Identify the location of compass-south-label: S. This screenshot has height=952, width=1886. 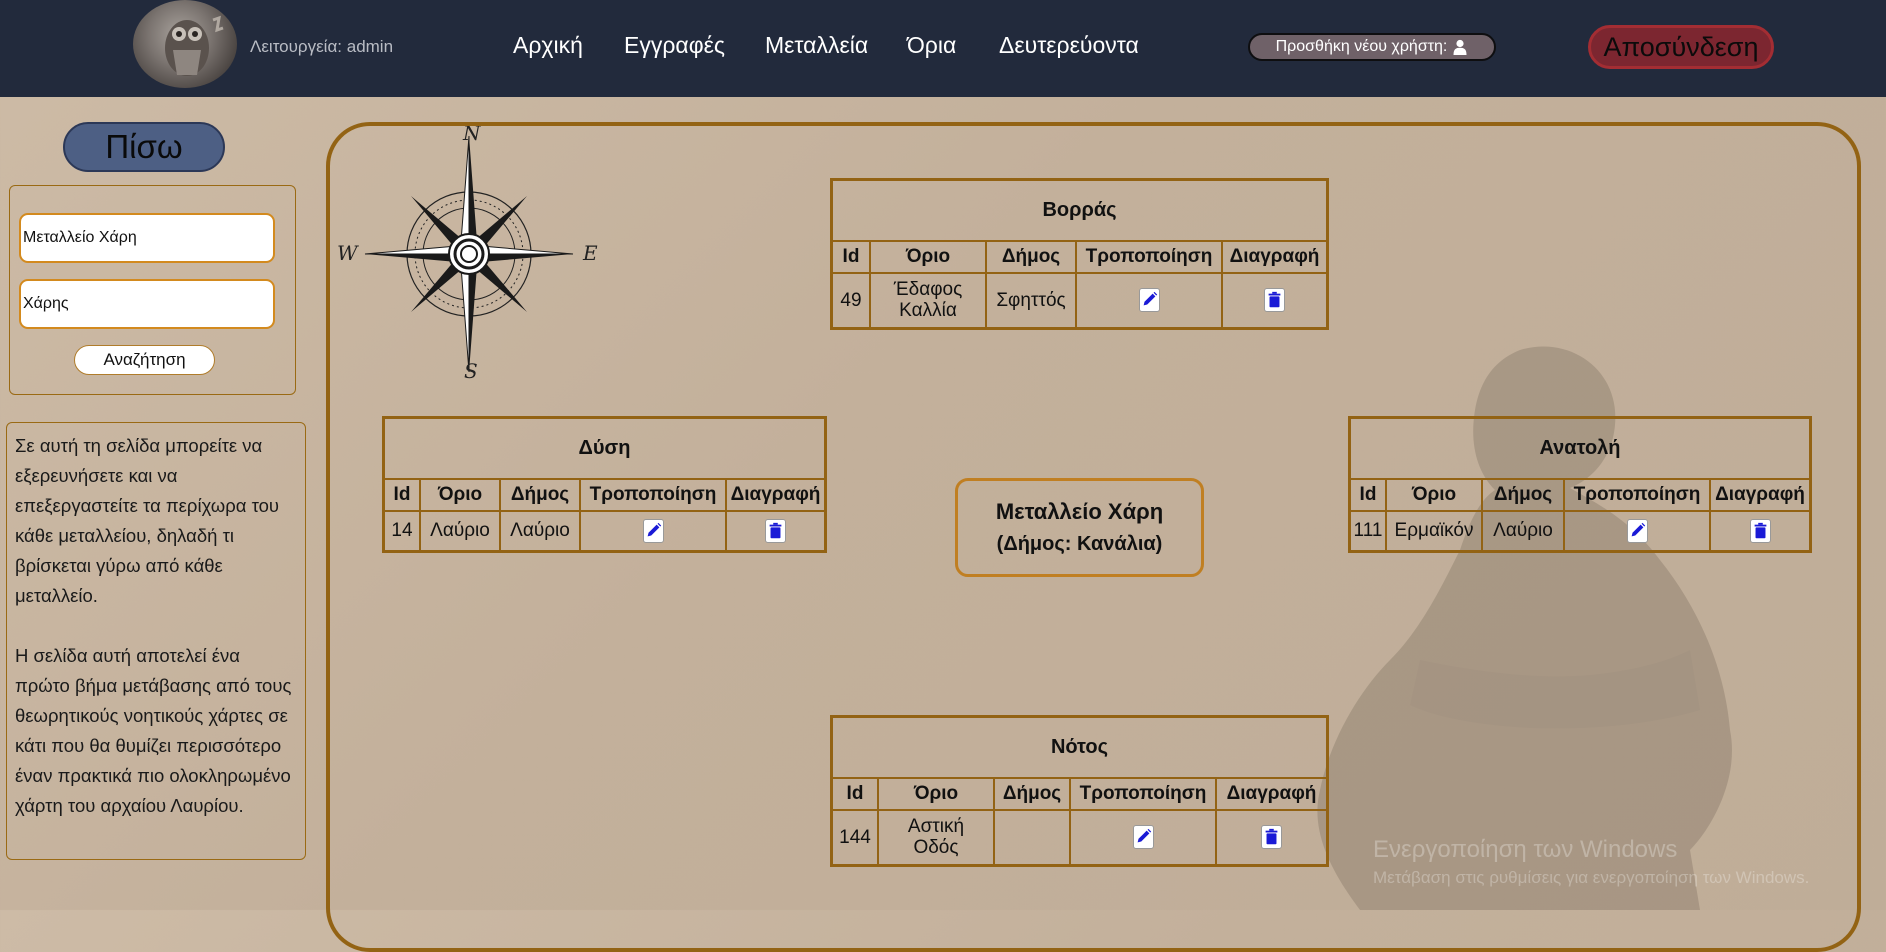
(471, 371).